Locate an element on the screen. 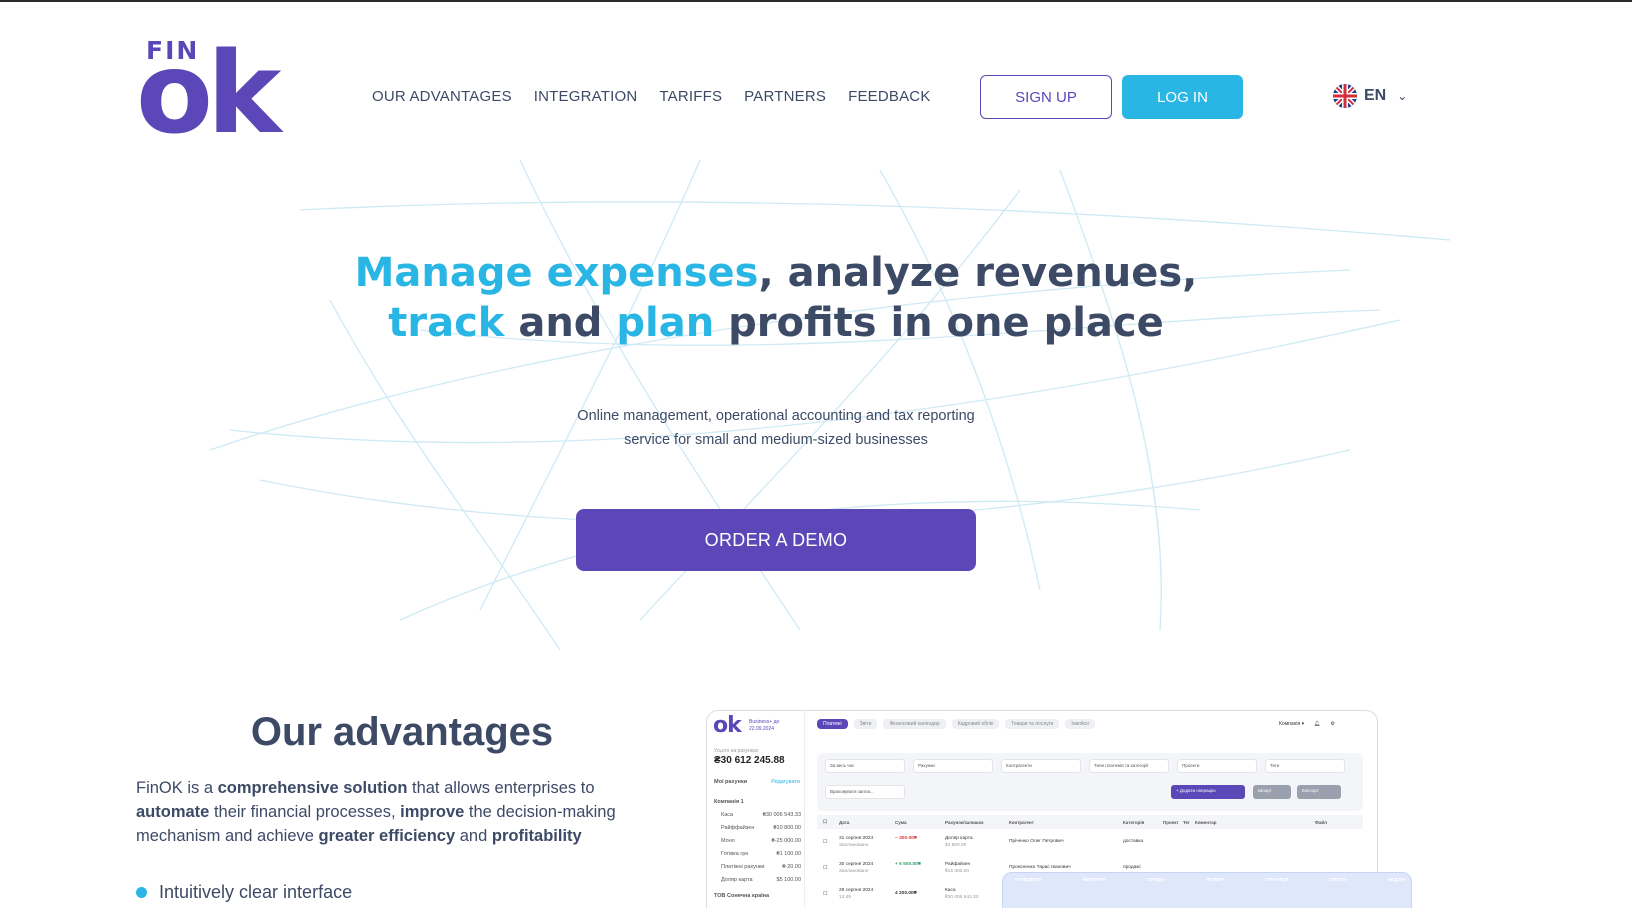  app-account-row: Доляр карта $5 100.00 is located at coordinates (761, 880).